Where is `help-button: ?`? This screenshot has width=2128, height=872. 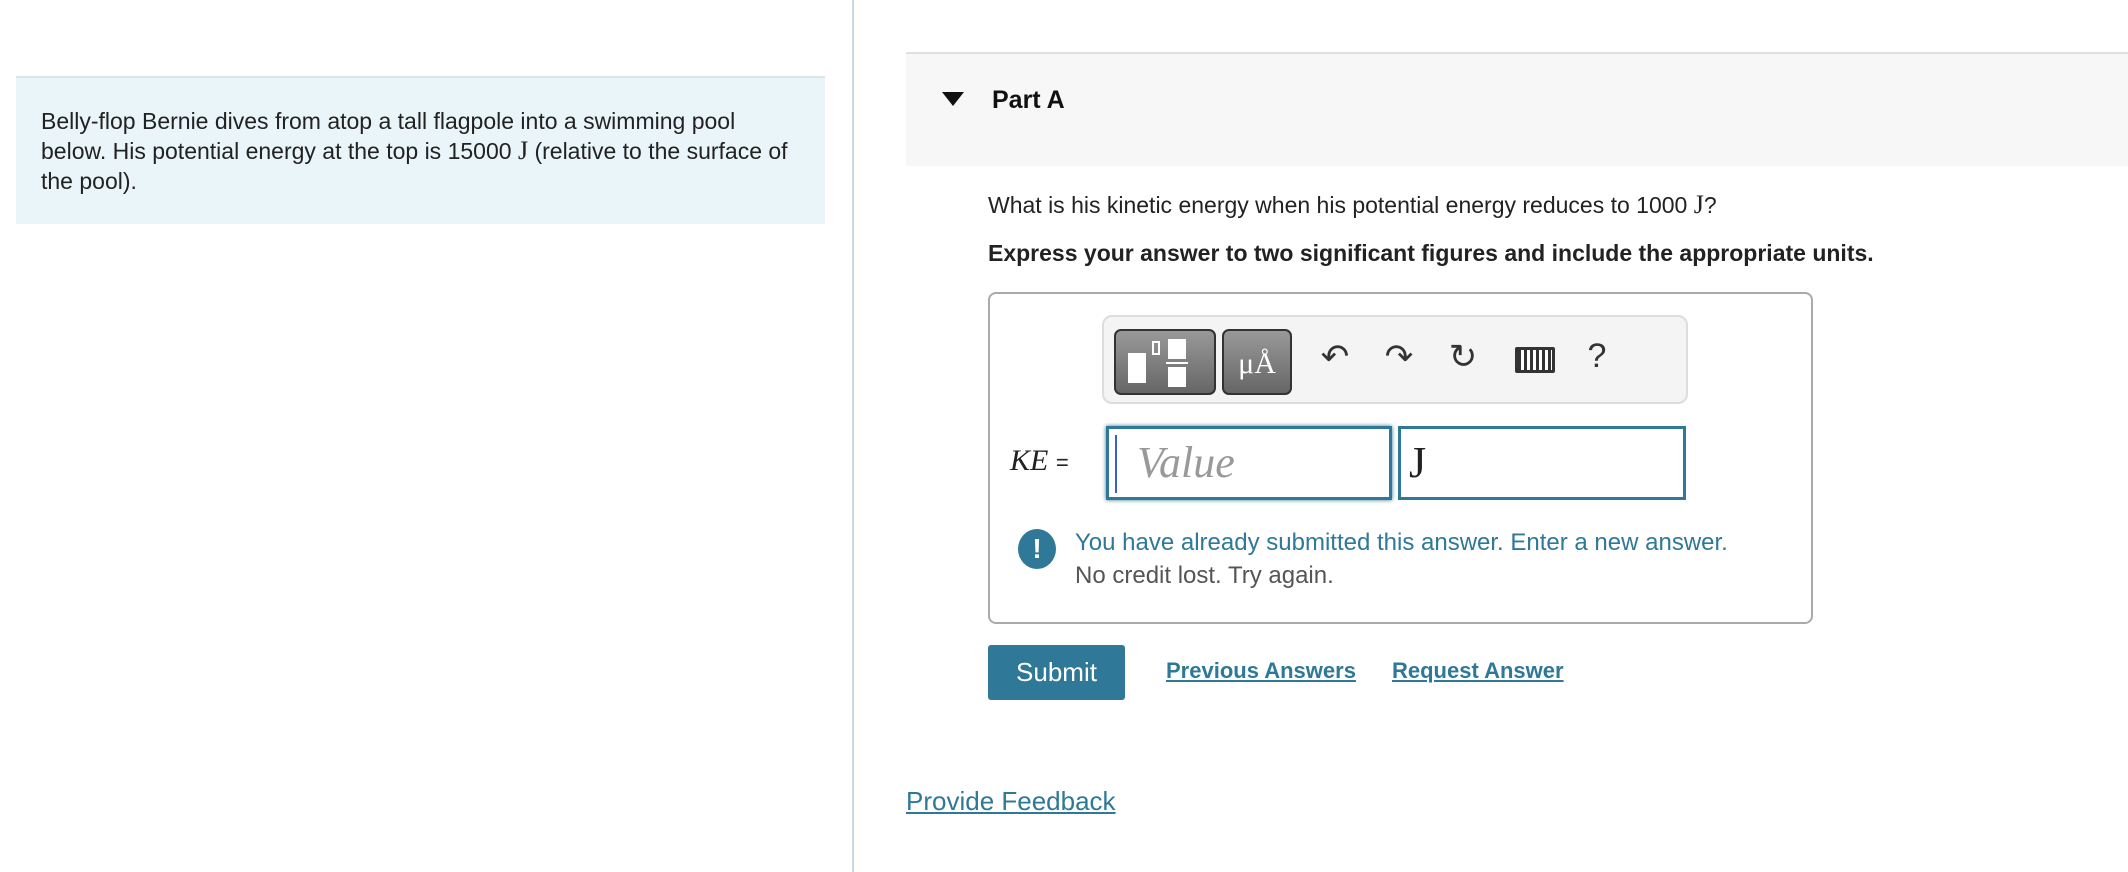
help-button: ? is located at coordinates (1597, 356).